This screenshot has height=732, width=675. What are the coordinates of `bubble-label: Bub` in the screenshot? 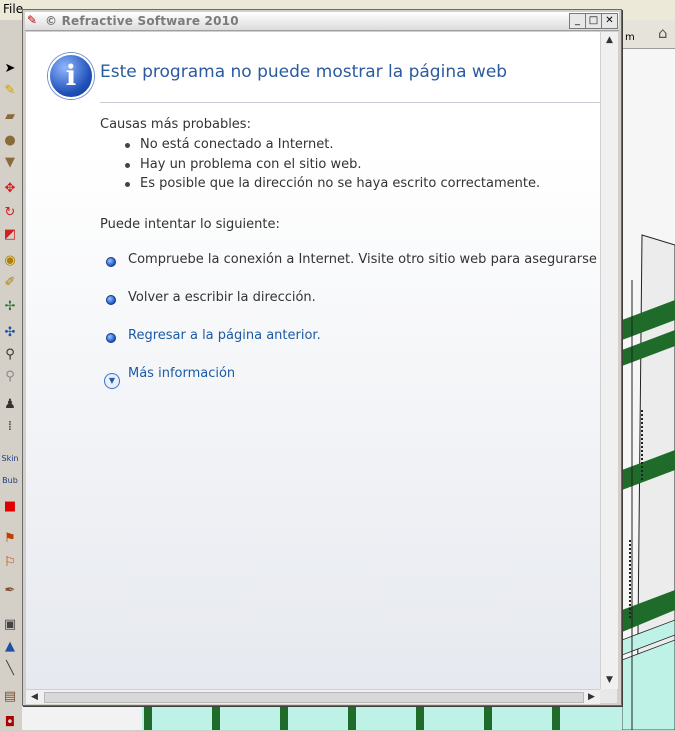 It's located at (10, 480).